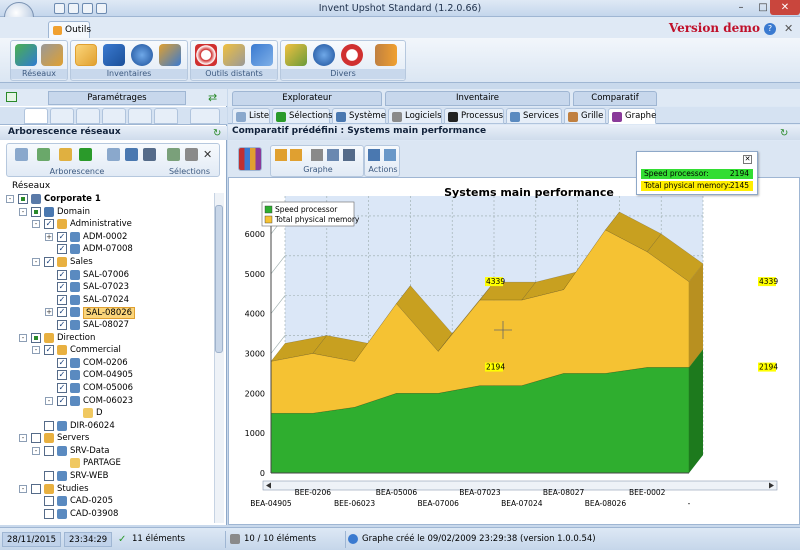 The width and height of the screenshot is (800, 550). I want to click on tab-comparatif: Comparatif, so click(615, 98).